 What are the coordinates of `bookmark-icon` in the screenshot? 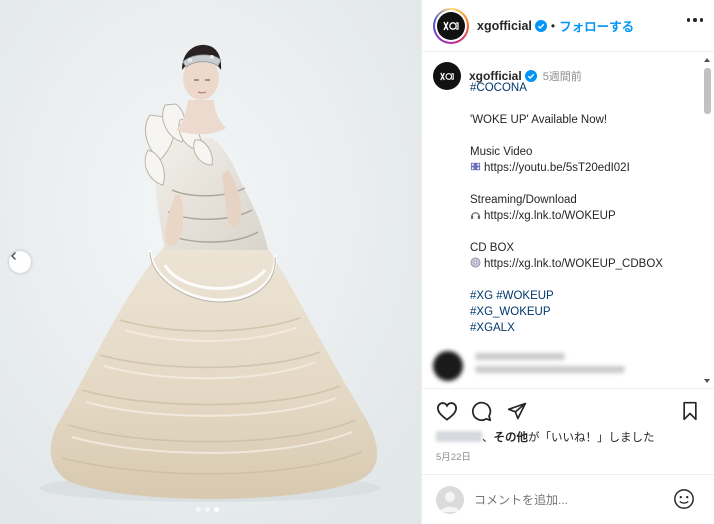 It's located at (690, 412).